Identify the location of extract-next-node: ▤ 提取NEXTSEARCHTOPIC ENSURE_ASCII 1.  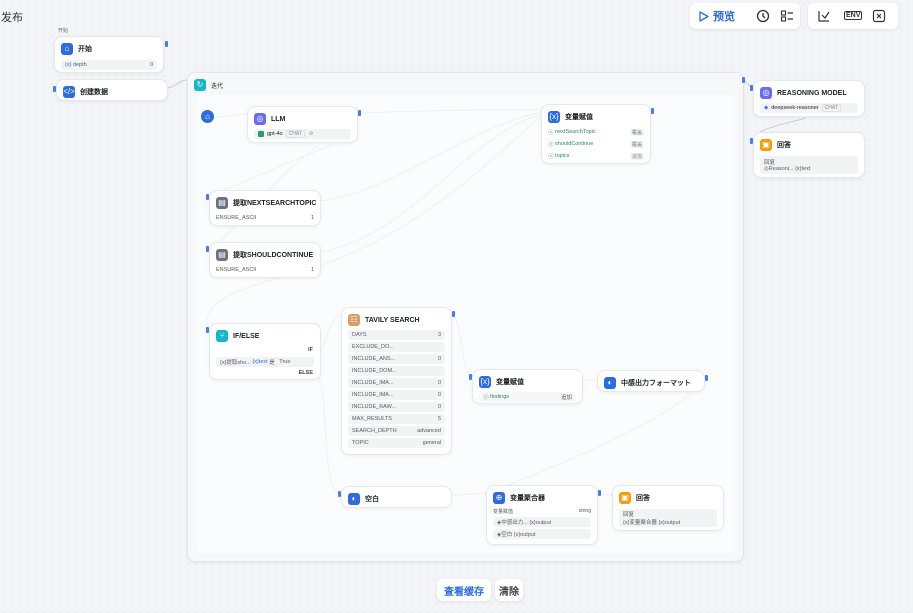
(265, 208).